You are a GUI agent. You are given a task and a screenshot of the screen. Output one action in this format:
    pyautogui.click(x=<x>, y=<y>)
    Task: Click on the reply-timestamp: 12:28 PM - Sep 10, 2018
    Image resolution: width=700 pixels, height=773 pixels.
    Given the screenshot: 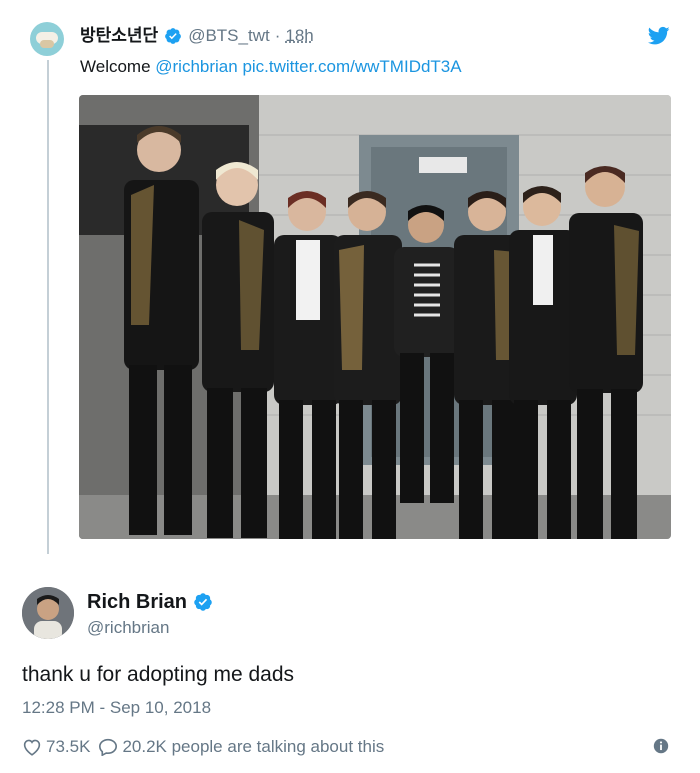 What is the action you would take?
    pyautogui.click(x=116, y=708)
    